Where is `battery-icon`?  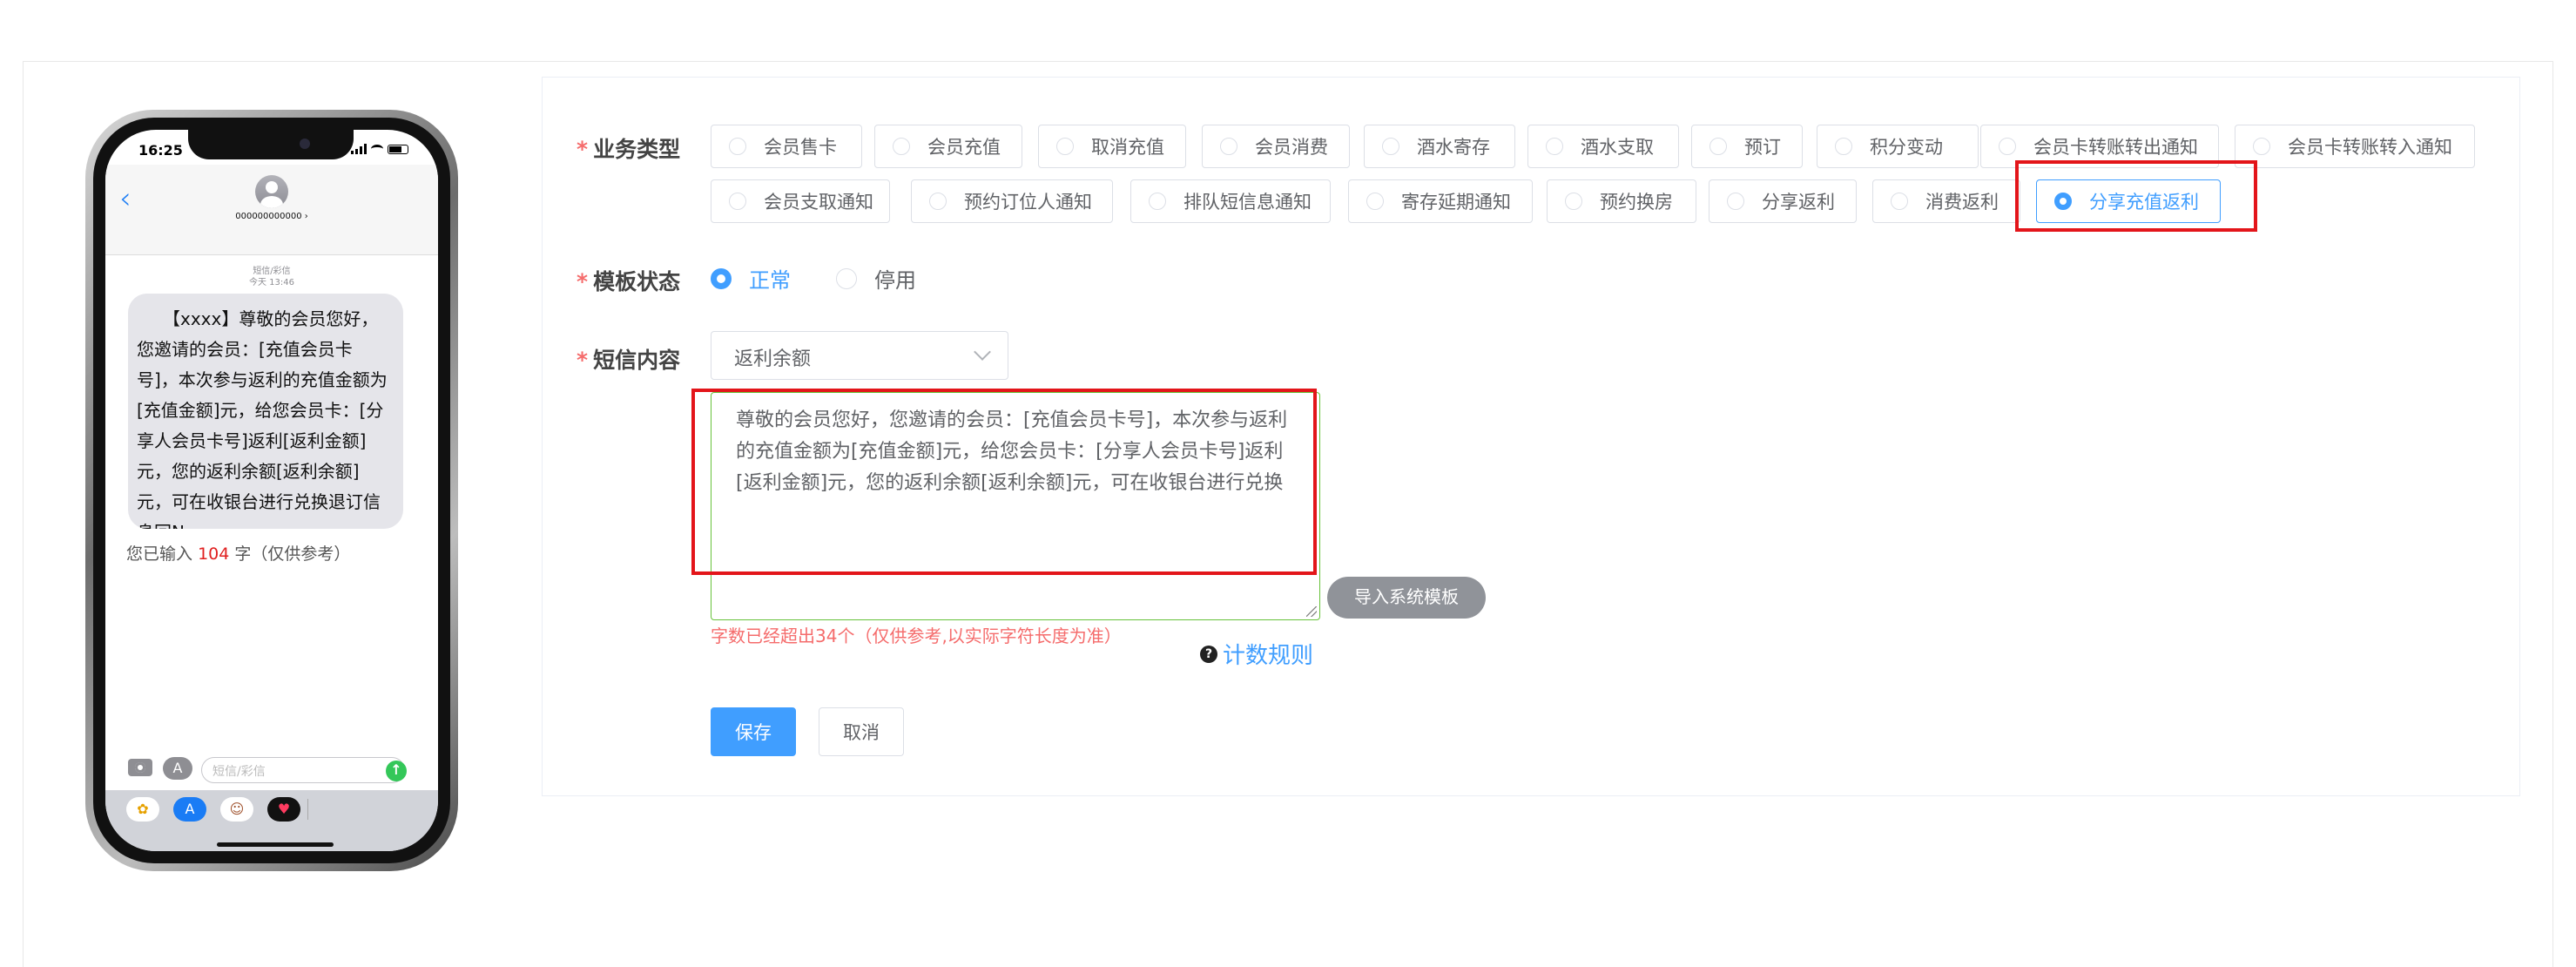
battery-icon is located at coordinates (398, 149).